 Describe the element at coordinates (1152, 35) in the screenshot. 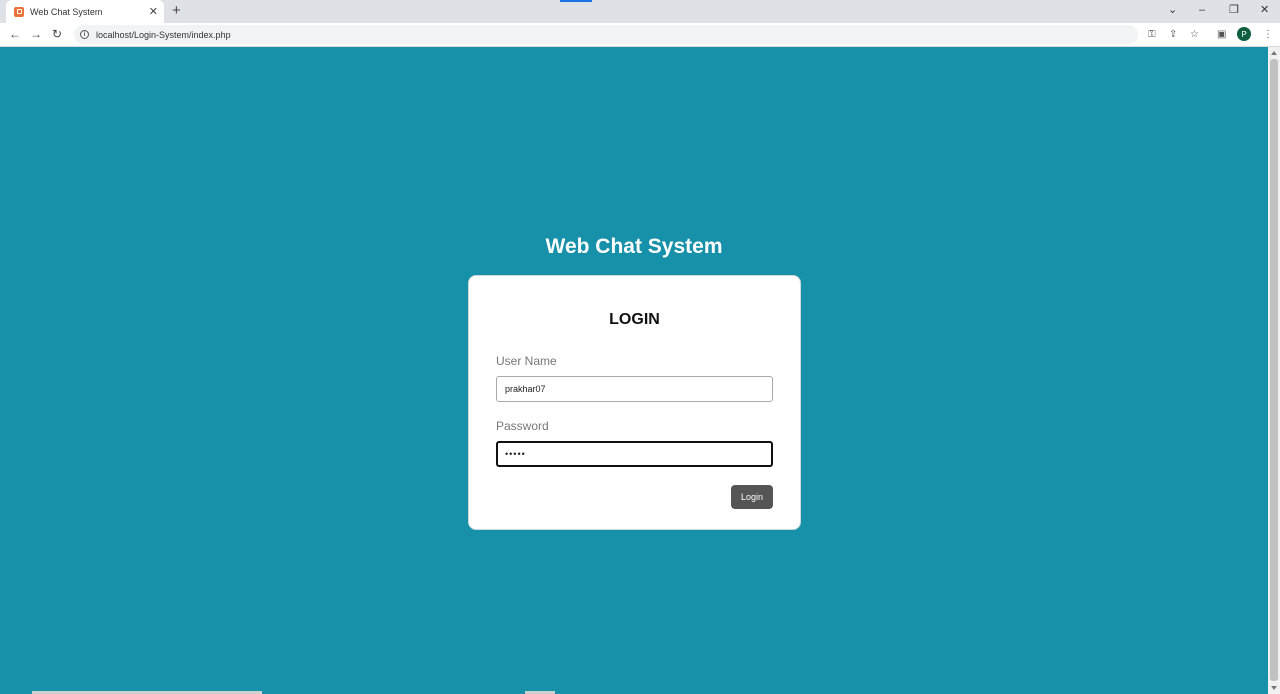

I see `password-key-icon: ⚿` at that location.